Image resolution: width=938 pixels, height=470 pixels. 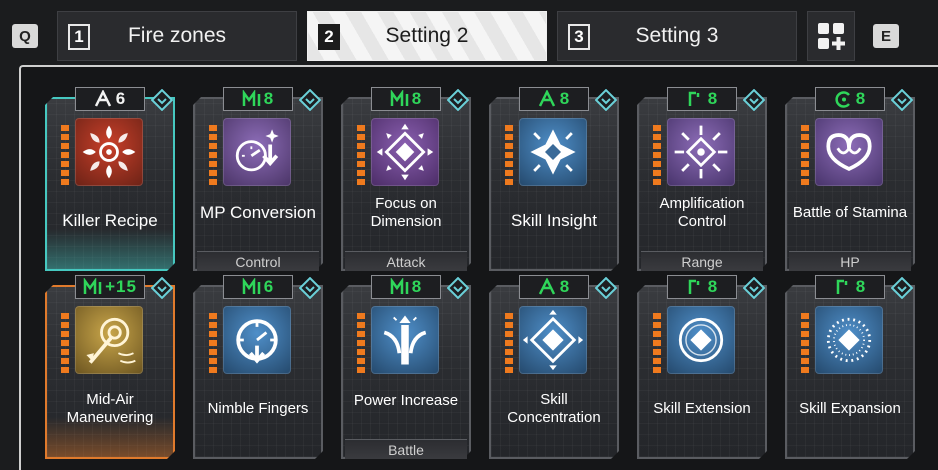 I want to click on dotted-ring-diamond-icon, so click(x=849, y=340).